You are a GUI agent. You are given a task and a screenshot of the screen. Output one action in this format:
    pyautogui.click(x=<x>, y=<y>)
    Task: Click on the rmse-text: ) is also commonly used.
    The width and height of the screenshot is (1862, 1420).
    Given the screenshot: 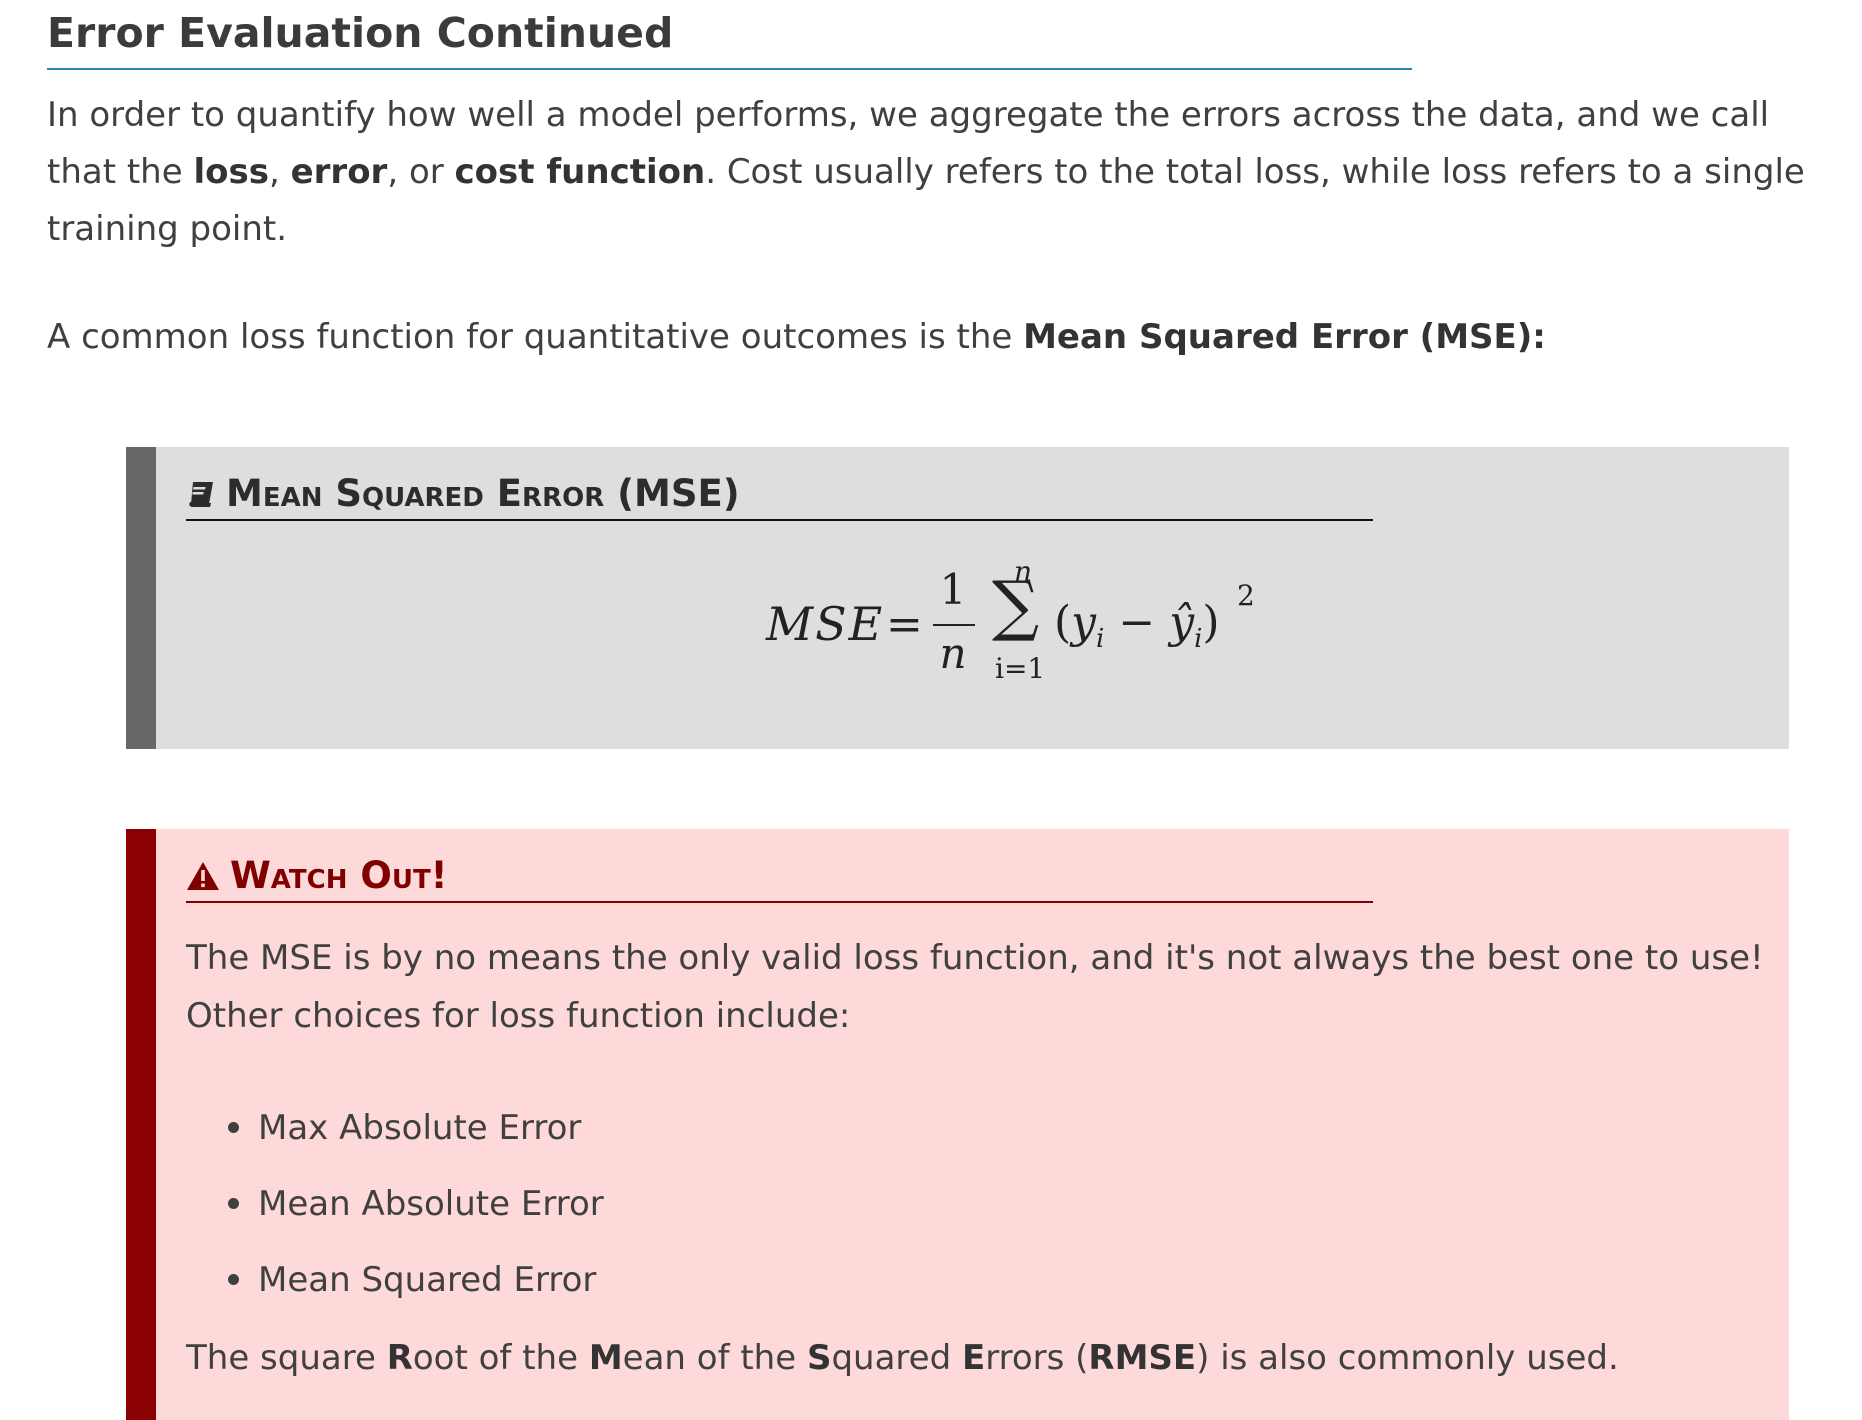 What is the action you would take?
    pyautogui.click(x=1407, y=1358)
    